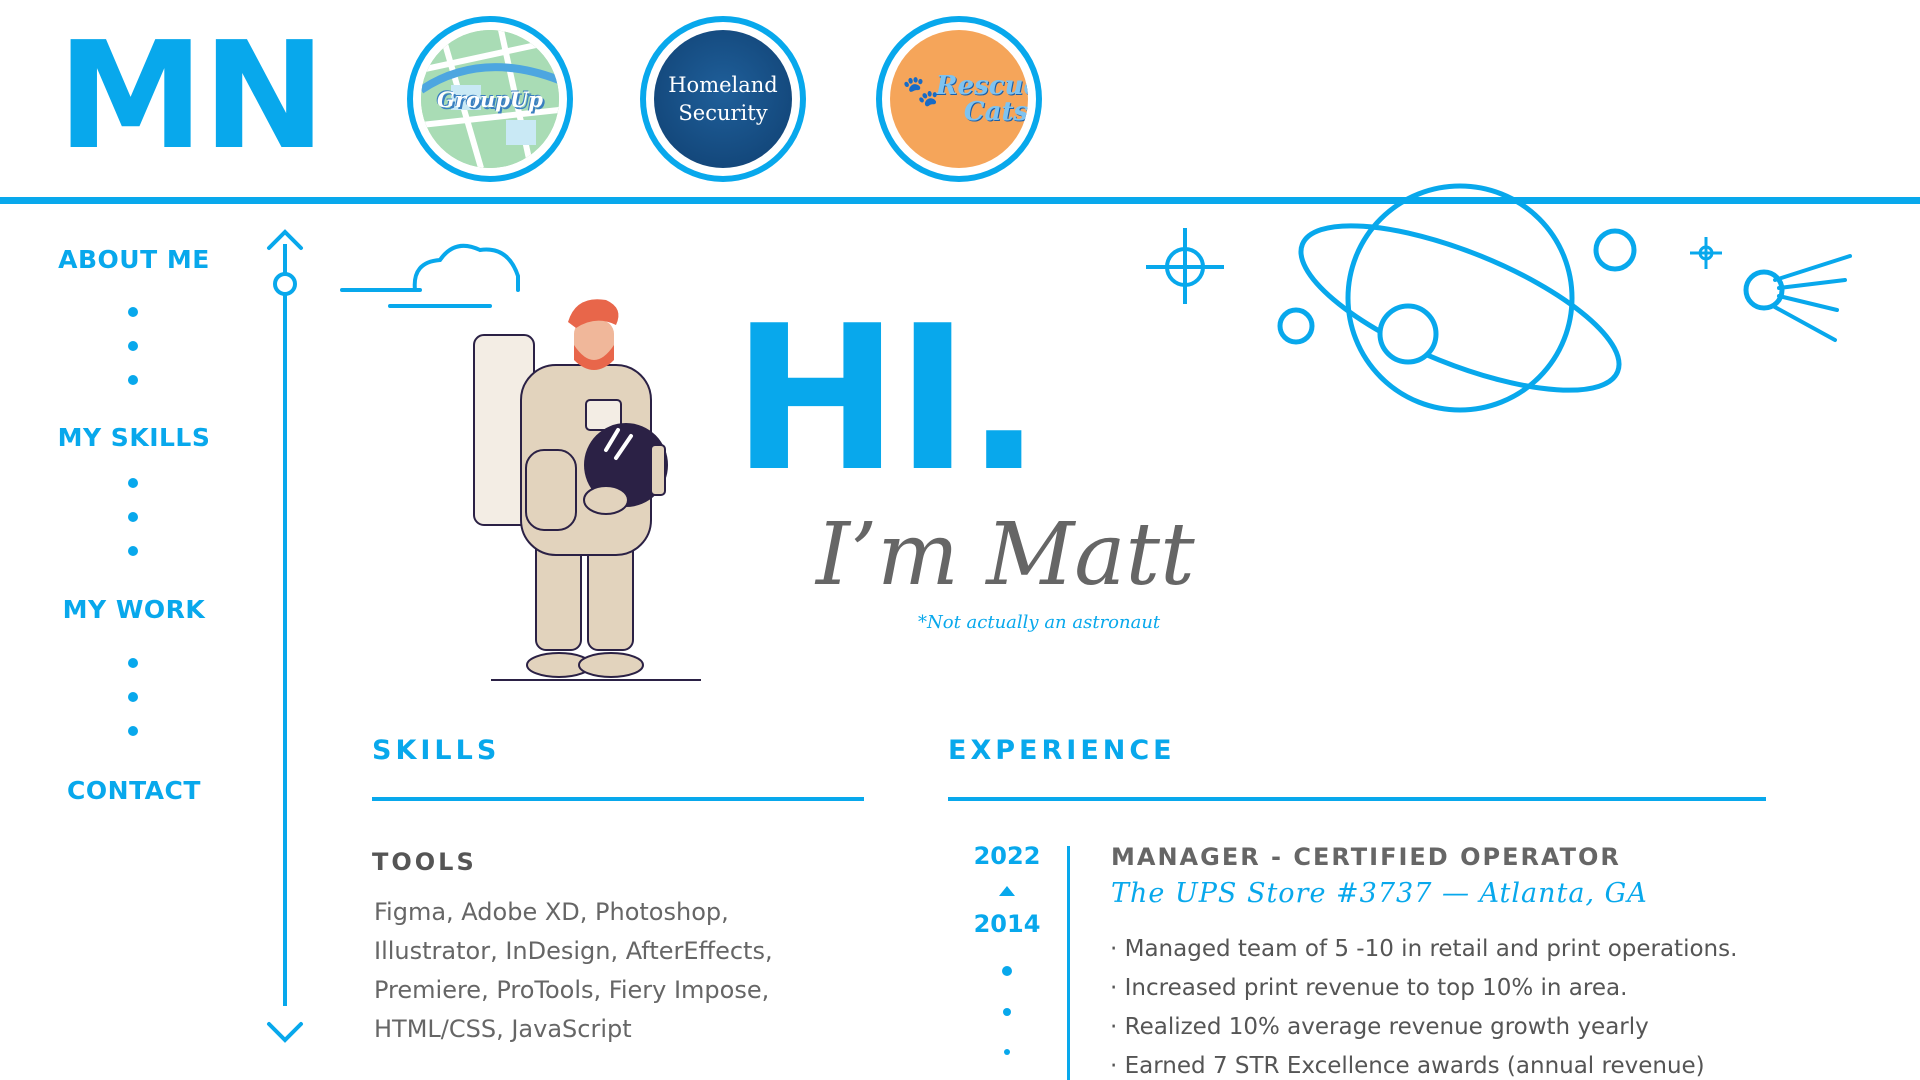  What do you see at coordinates (1357, 799) in the screenshot?
I see `experience-divider` at bounding box center [1357, 799].